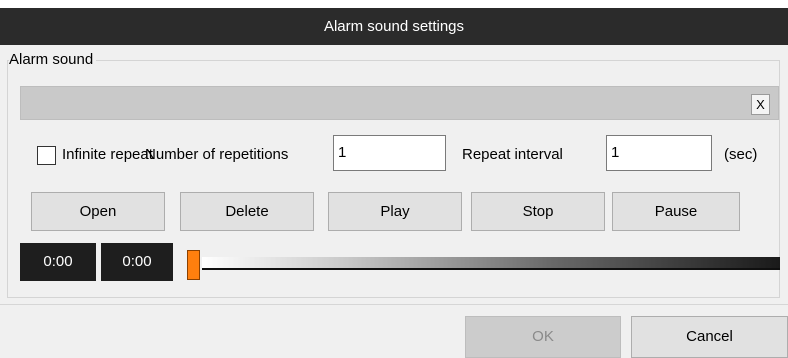 Image resolution: width=788 pixels, height=358 pixels. I want to click on delete-button: Delete, so click(247, 211).